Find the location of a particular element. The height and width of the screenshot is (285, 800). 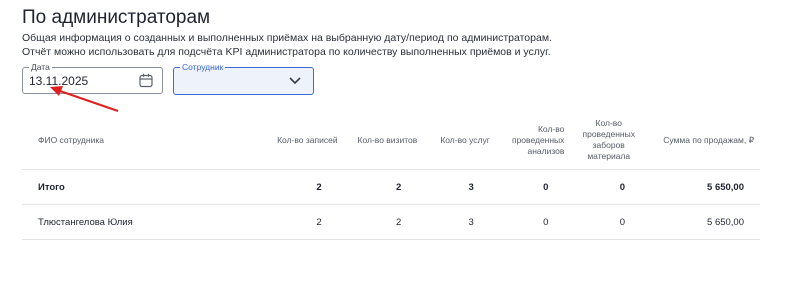

table-cell: Тлюстангелова Юлия is located at coordinates (141, 222).